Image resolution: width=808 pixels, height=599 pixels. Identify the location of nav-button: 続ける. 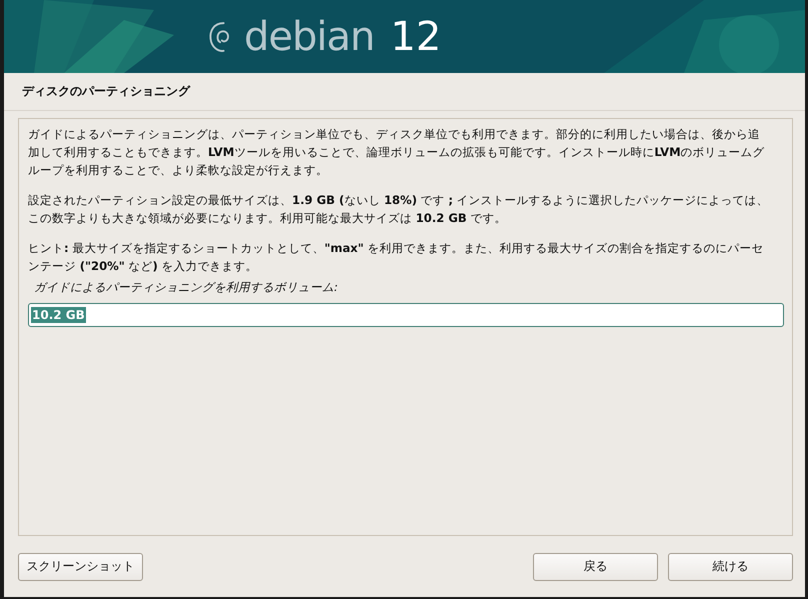
(730, 566).